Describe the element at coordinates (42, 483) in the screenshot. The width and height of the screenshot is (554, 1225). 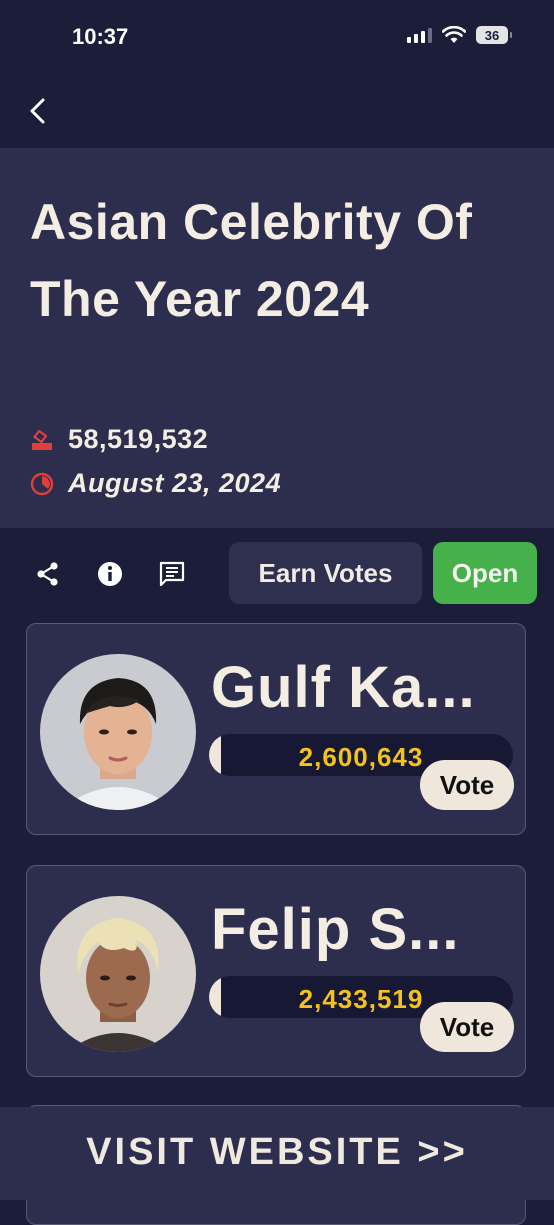
I see `clock-icon` at that location.